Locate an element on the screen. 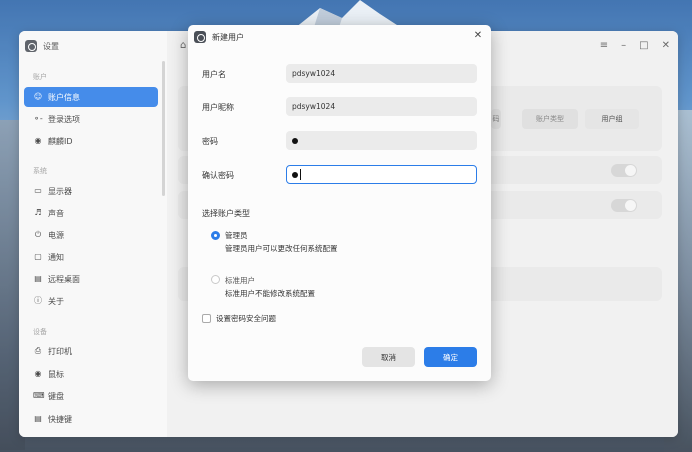 The height and width of the screenshot is (452, 692). security-question-label: 设置密码安全问题 is located at coordinates (246, 318).